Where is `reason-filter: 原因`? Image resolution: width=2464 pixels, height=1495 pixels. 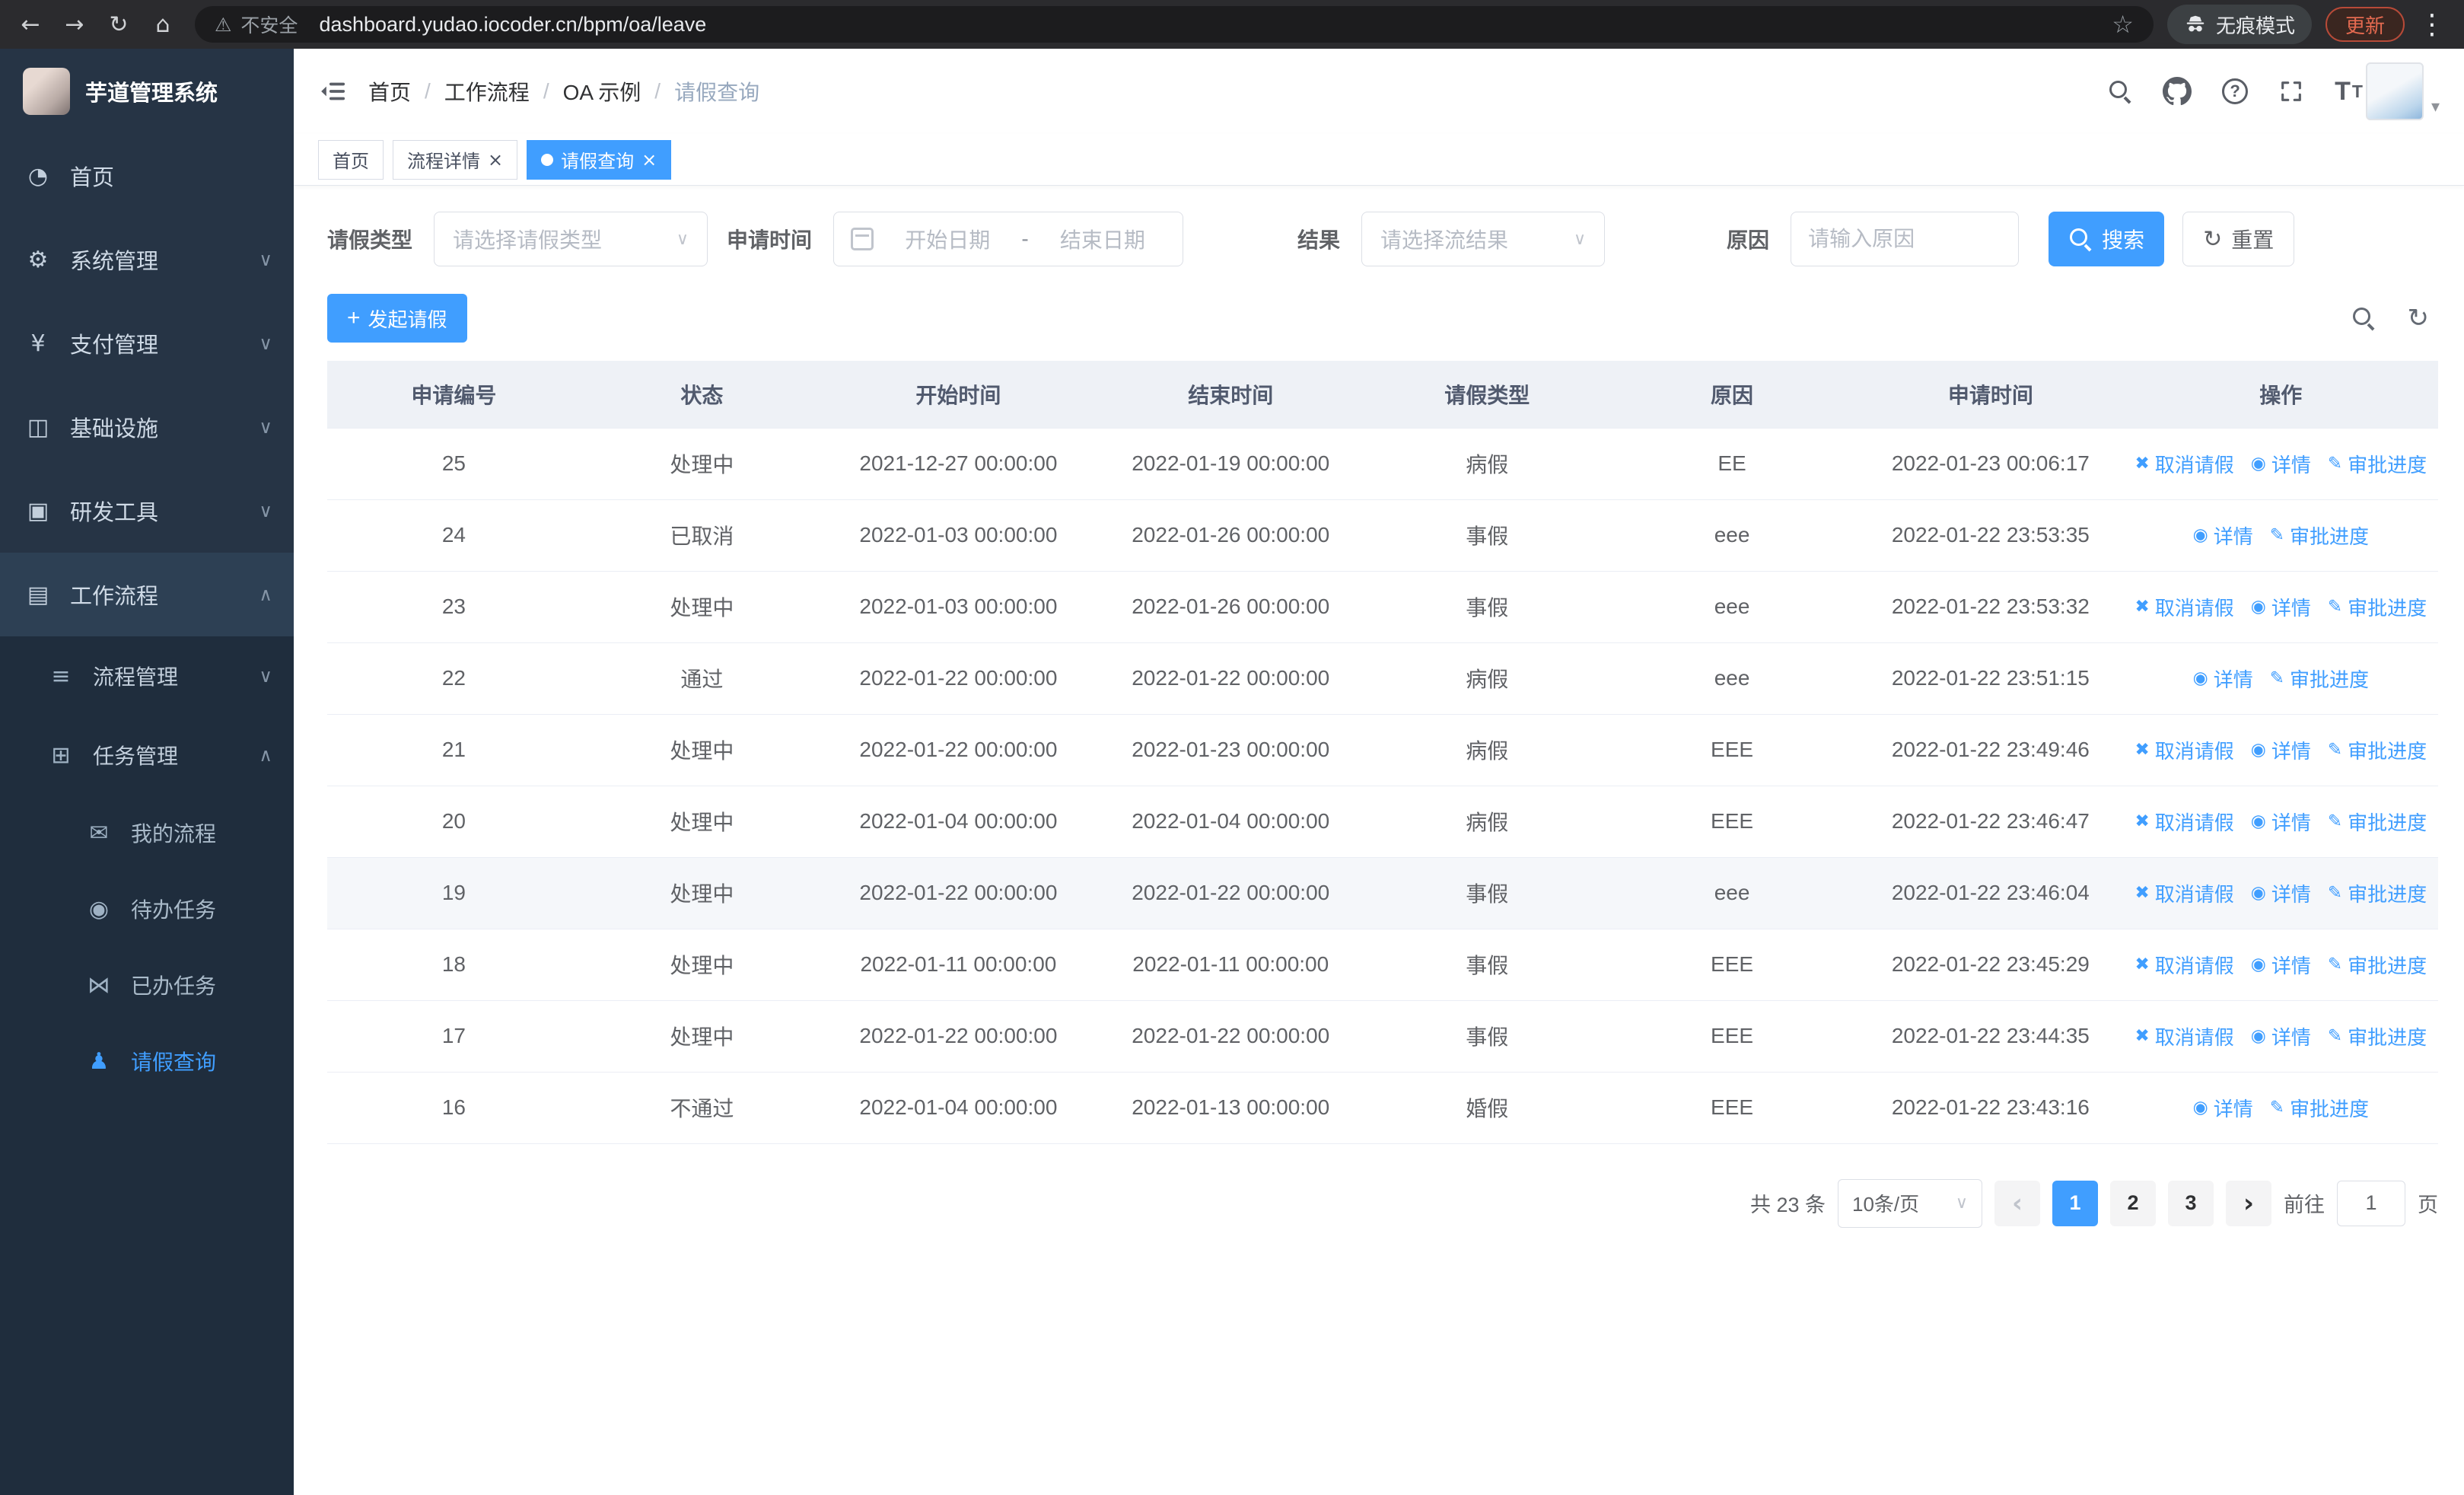 reason-filter: 原因 is located at coordinates (1873, 239).